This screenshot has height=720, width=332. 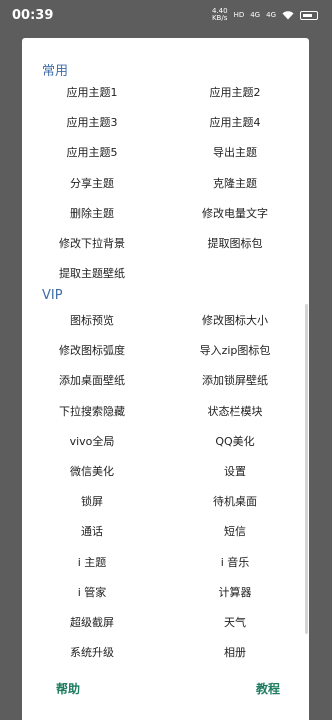 What do you see at coordinates (239, 14) in the screenshot?
I see `hd-signal-icon: HD` at bounding box center [239, 14].